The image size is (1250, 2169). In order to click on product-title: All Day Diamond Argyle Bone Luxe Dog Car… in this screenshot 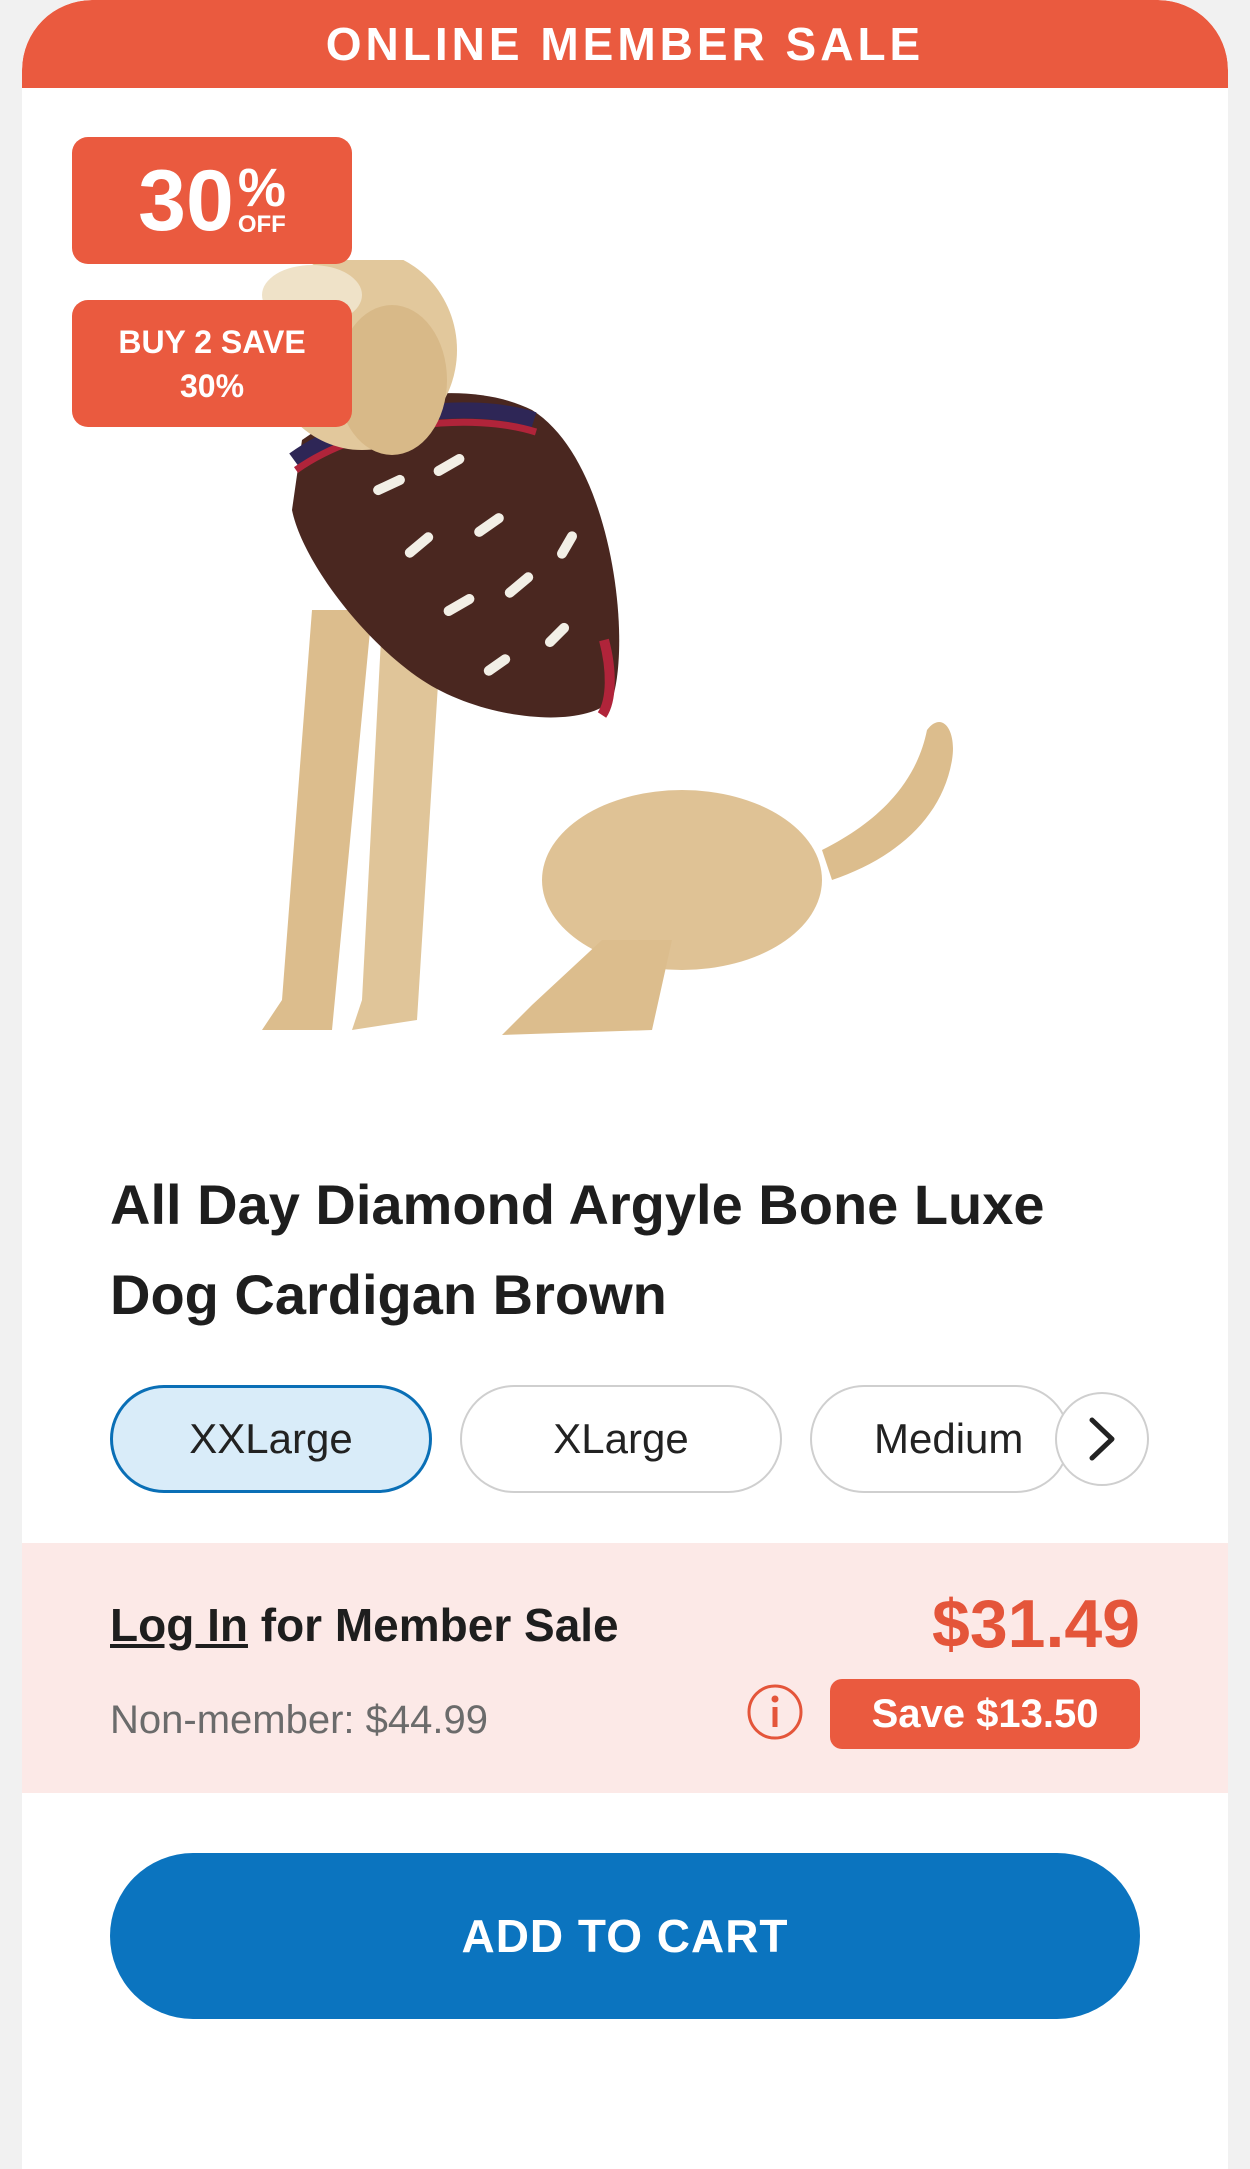, I will do `click(625, 1250)`.